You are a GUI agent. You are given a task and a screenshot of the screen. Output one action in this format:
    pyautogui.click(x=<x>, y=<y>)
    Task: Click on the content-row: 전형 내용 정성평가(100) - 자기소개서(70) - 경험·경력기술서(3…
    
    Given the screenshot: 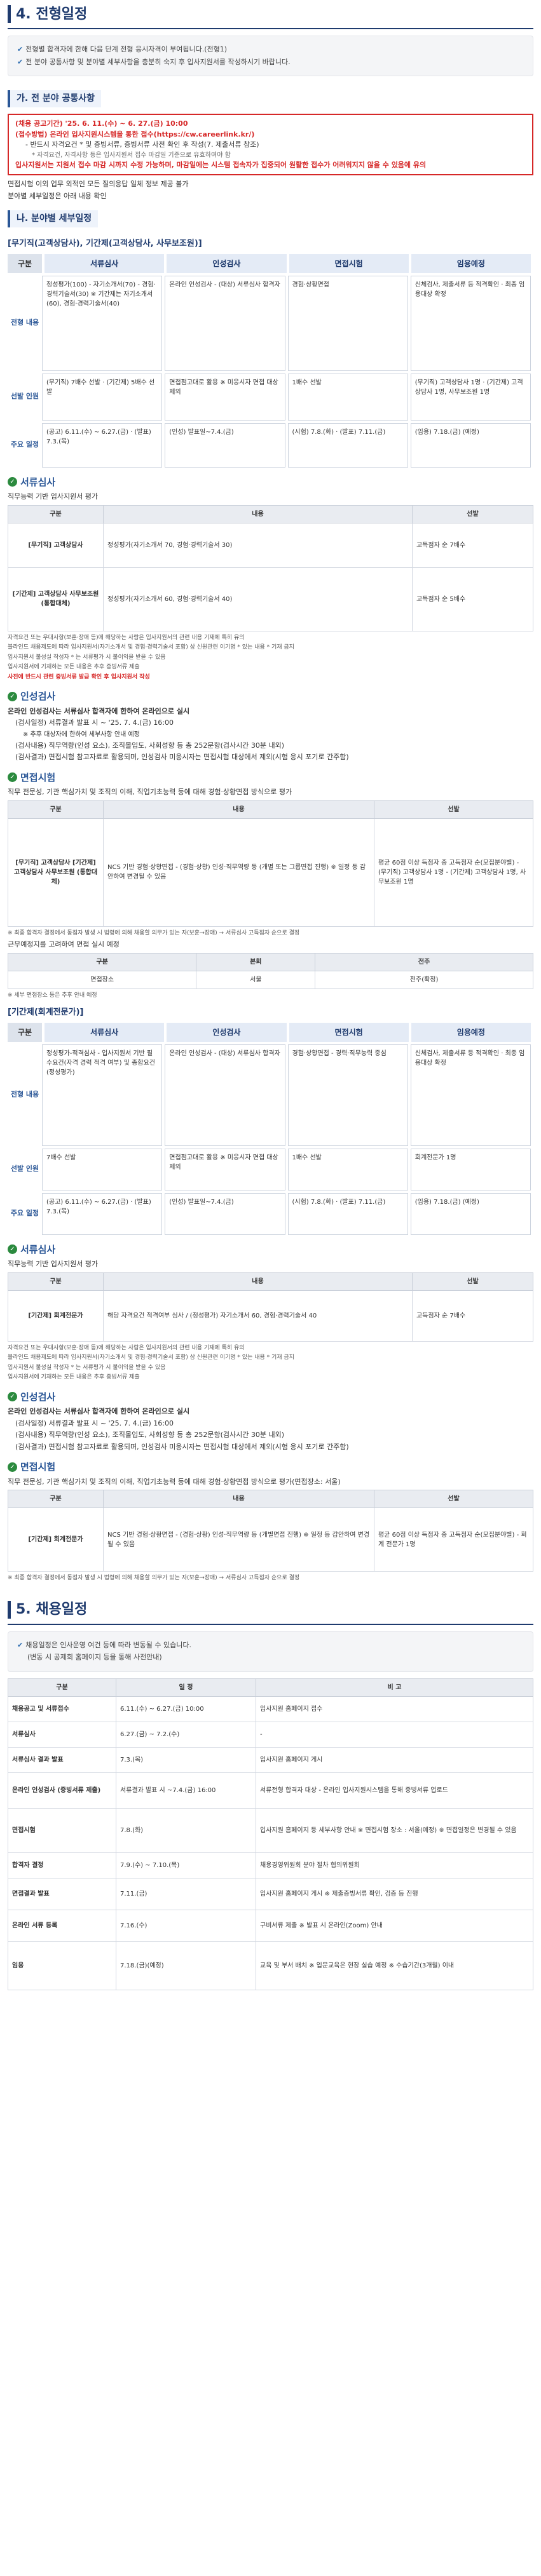 What is the action you would take?
    pyautogui.click(x=270, y=323)
    